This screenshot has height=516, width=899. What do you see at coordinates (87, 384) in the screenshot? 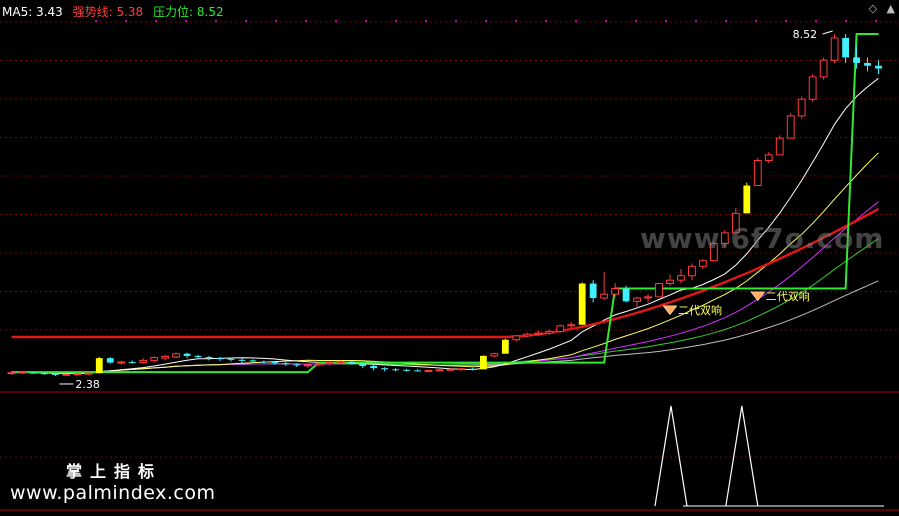
I see `low-price-label: 2.38` at bounding box center [87, 384].